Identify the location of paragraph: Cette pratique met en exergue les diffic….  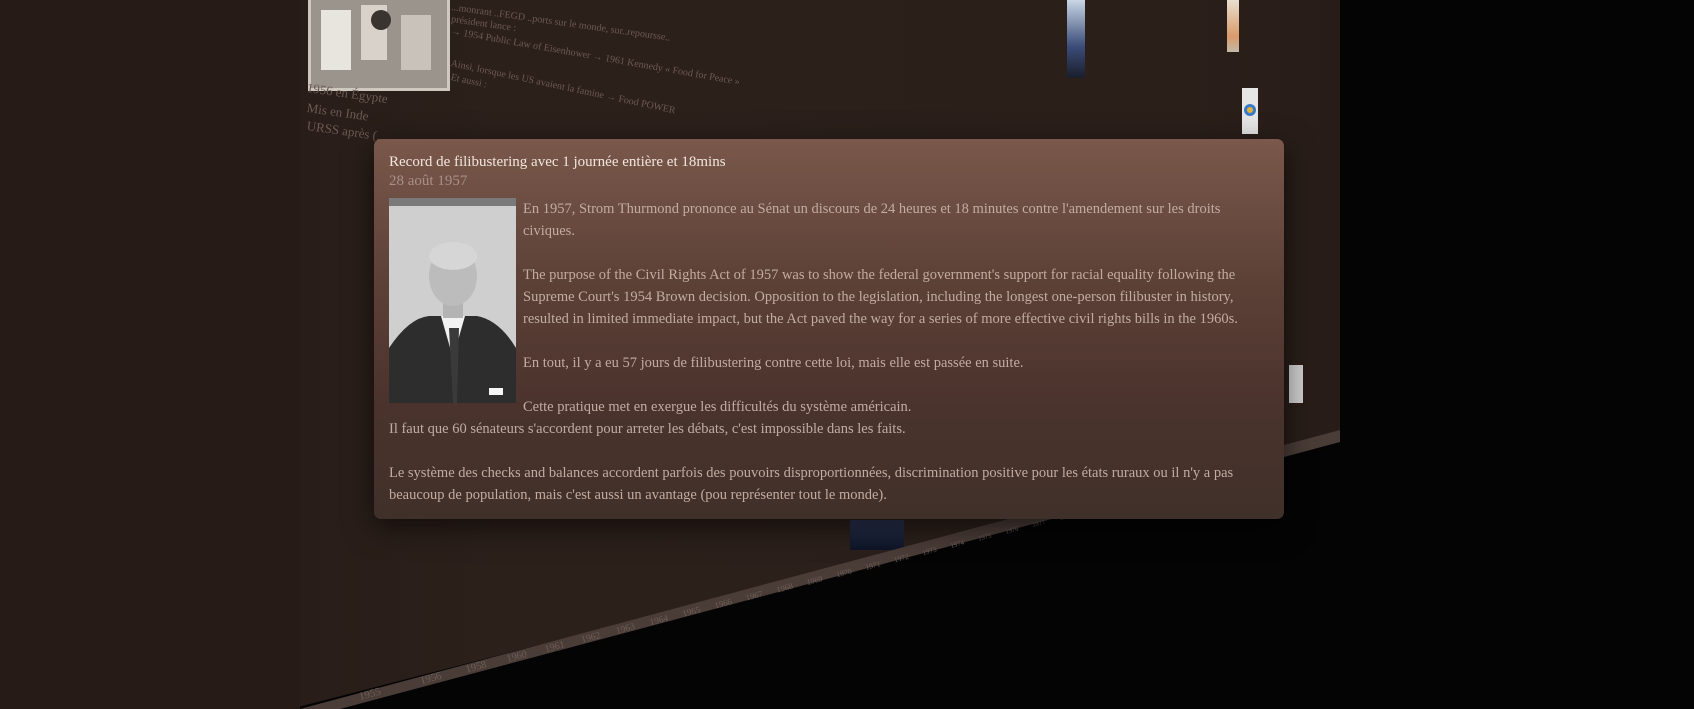
(717, 407).